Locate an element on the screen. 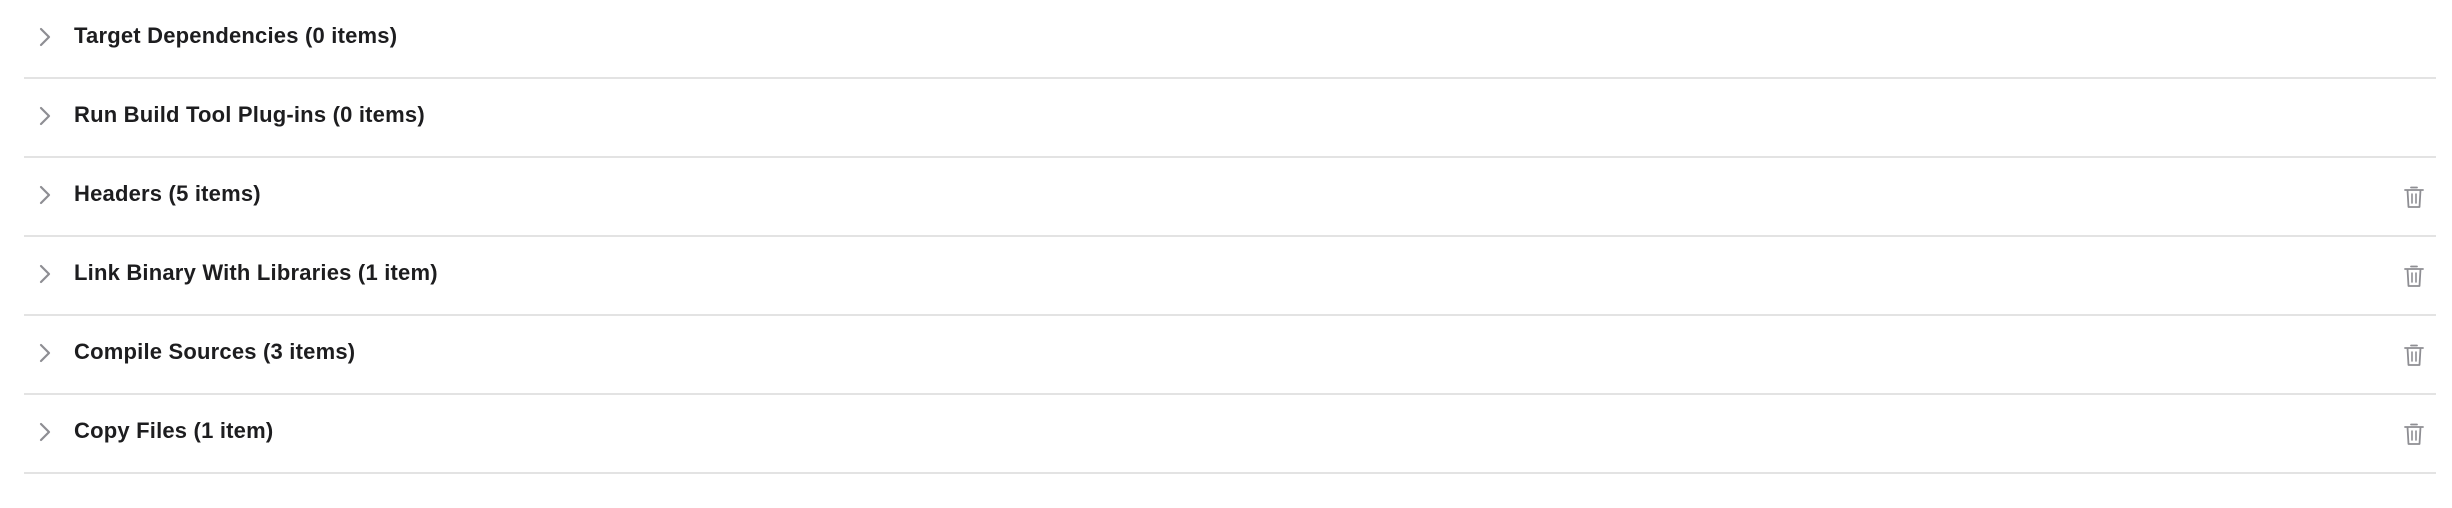 Image resolution: width=2452 pixels, height=508 pixels. build-phase-title: Headers (5 items) is located at coordinates (167, 193).